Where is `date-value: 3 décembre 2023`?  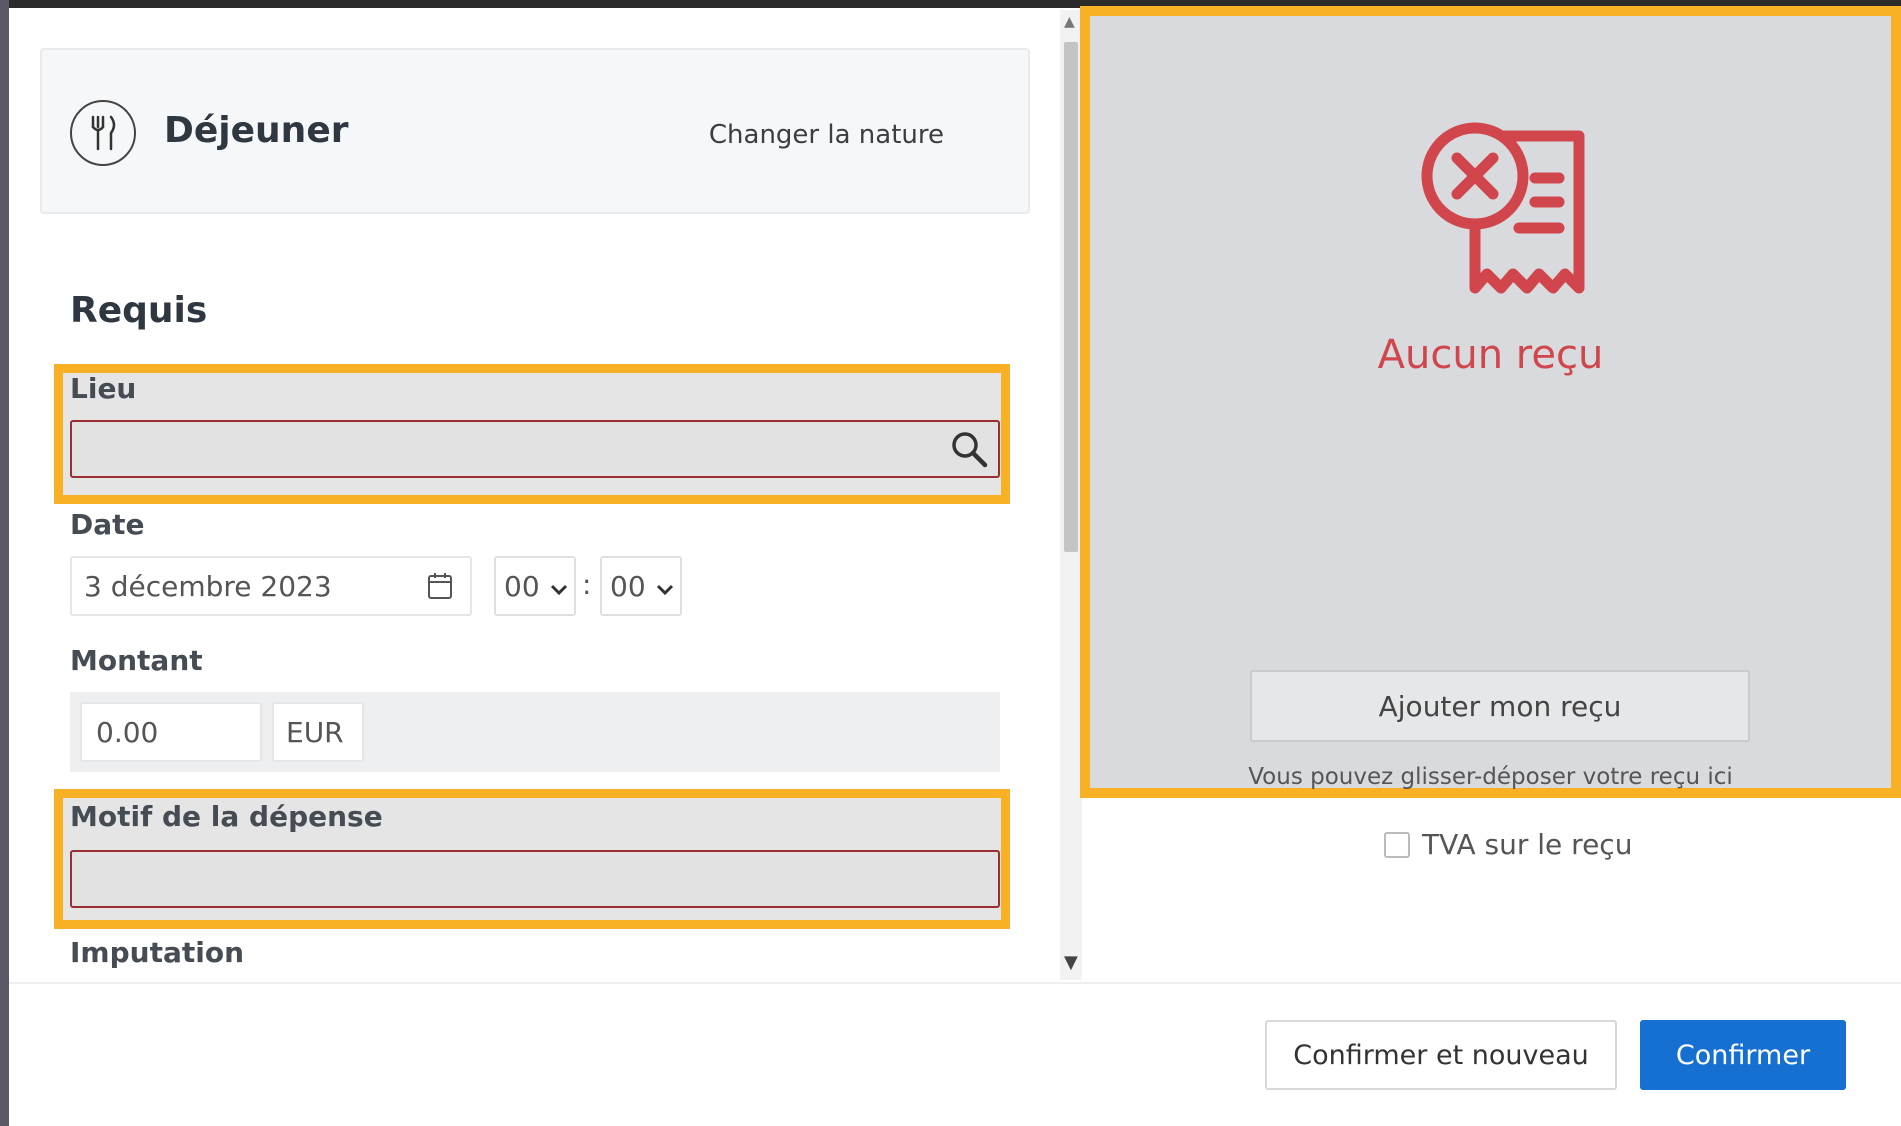
date-value: 3 décembre 2023 is located at coordinates (208, 586).